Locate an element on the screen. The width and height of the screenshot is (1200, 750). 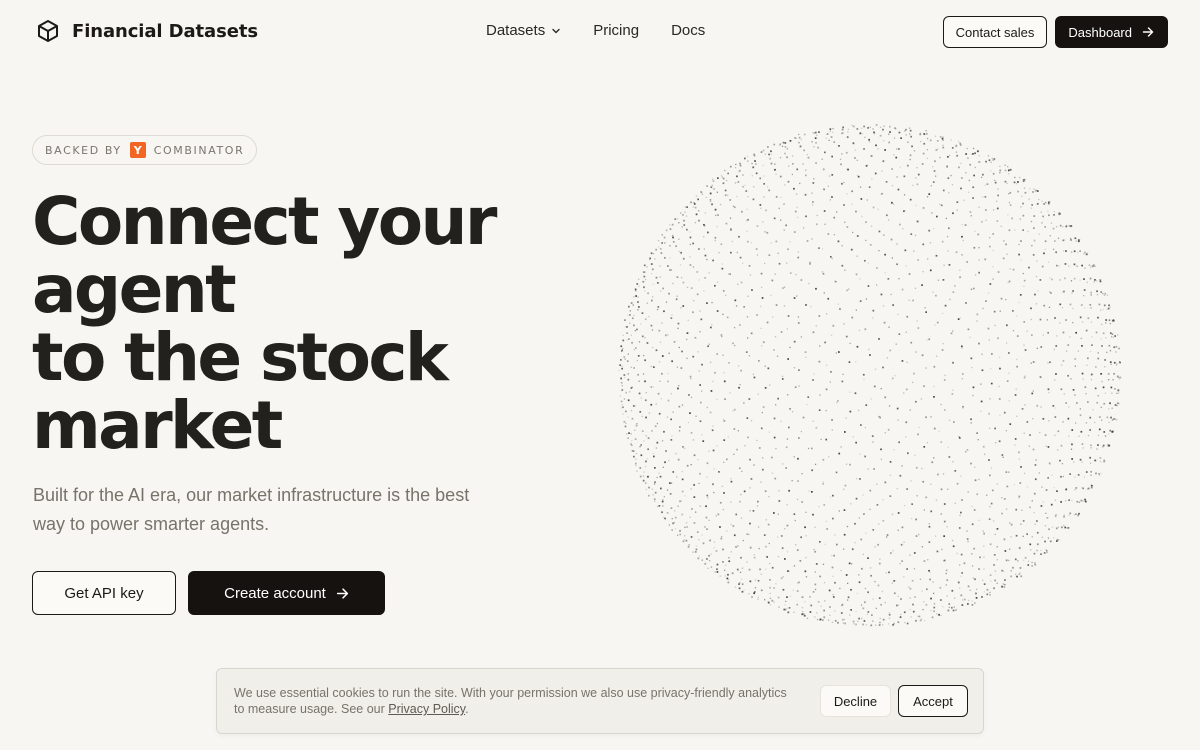
cube-icon is located at coordinates (48, 31).